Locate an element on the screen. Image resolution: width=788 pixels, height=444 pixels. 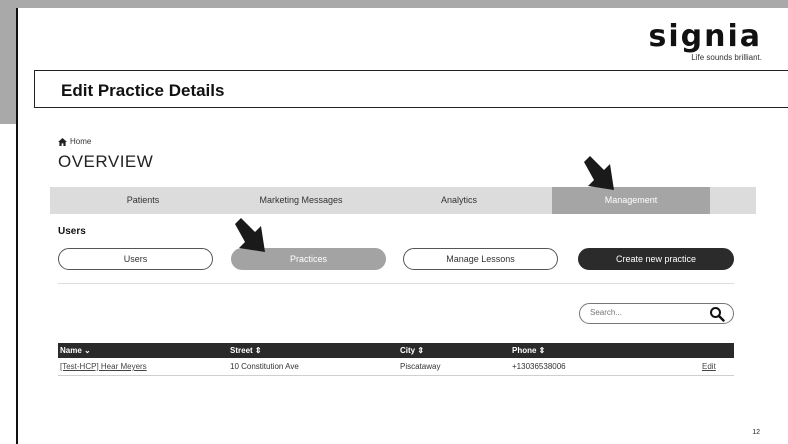
manage-lessons-button: Manage Lessons is located at coordinates (480, 259).